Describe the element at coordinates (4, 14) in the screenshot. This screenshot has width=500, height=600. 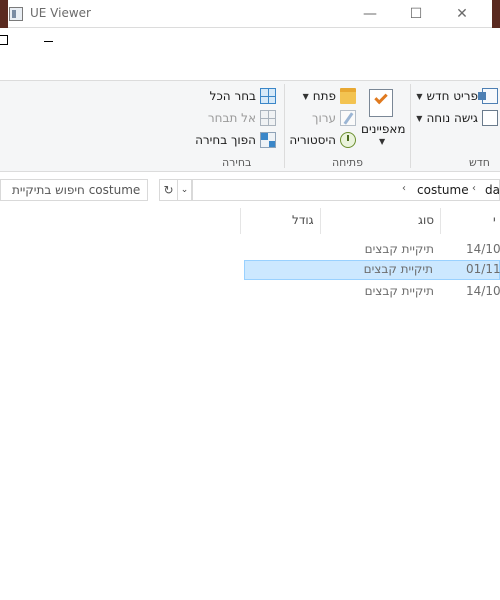
I see `background-window-edge-left` at that location.